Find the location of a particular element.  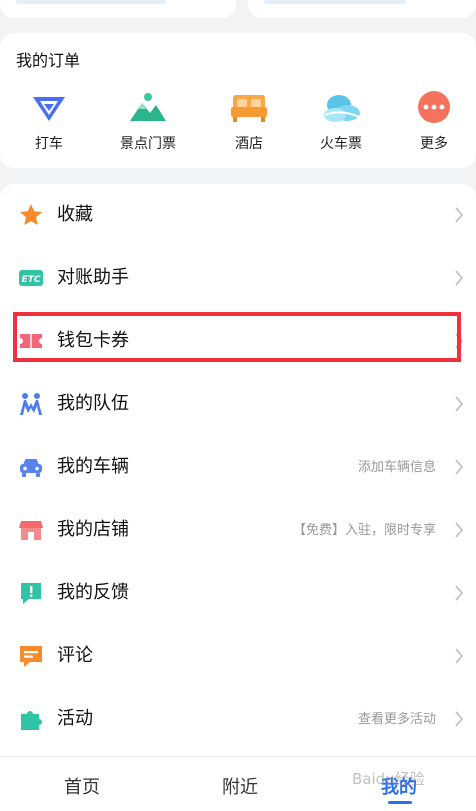

hotel-bed-icon is located at coordinates (249, 108).